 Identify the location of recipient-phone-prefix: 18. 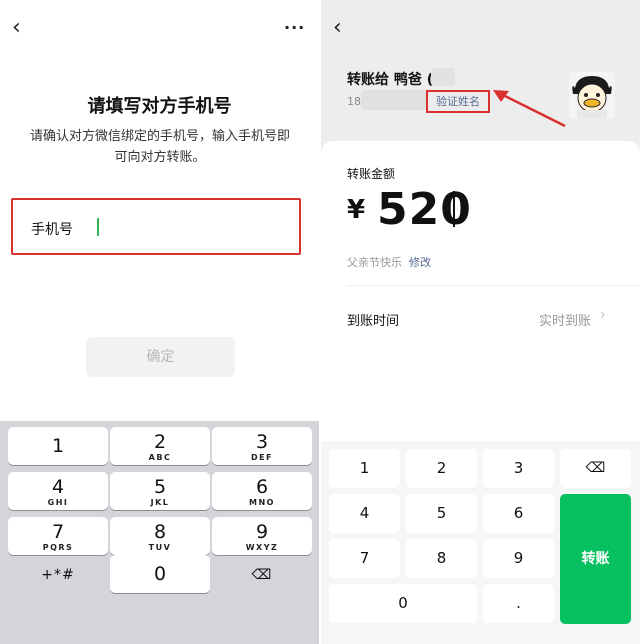
(354, 101).